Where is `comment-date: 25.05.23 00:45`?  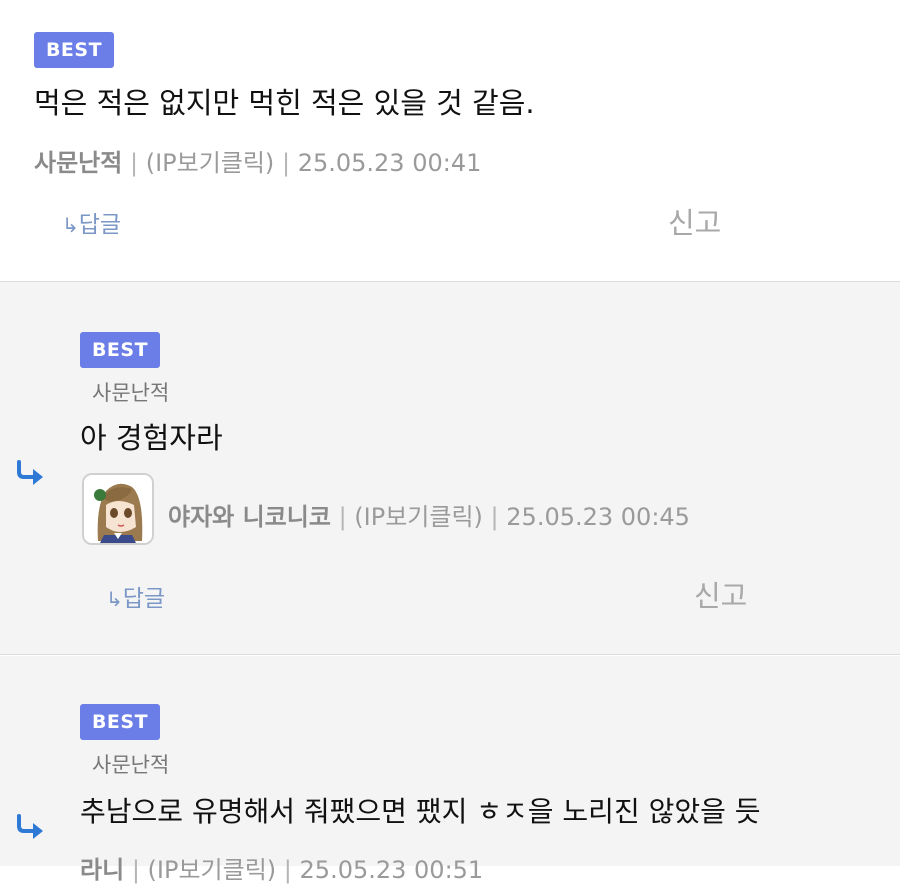 comment-date: 25.05.23 00:45 is located at coordinates (598, 517).